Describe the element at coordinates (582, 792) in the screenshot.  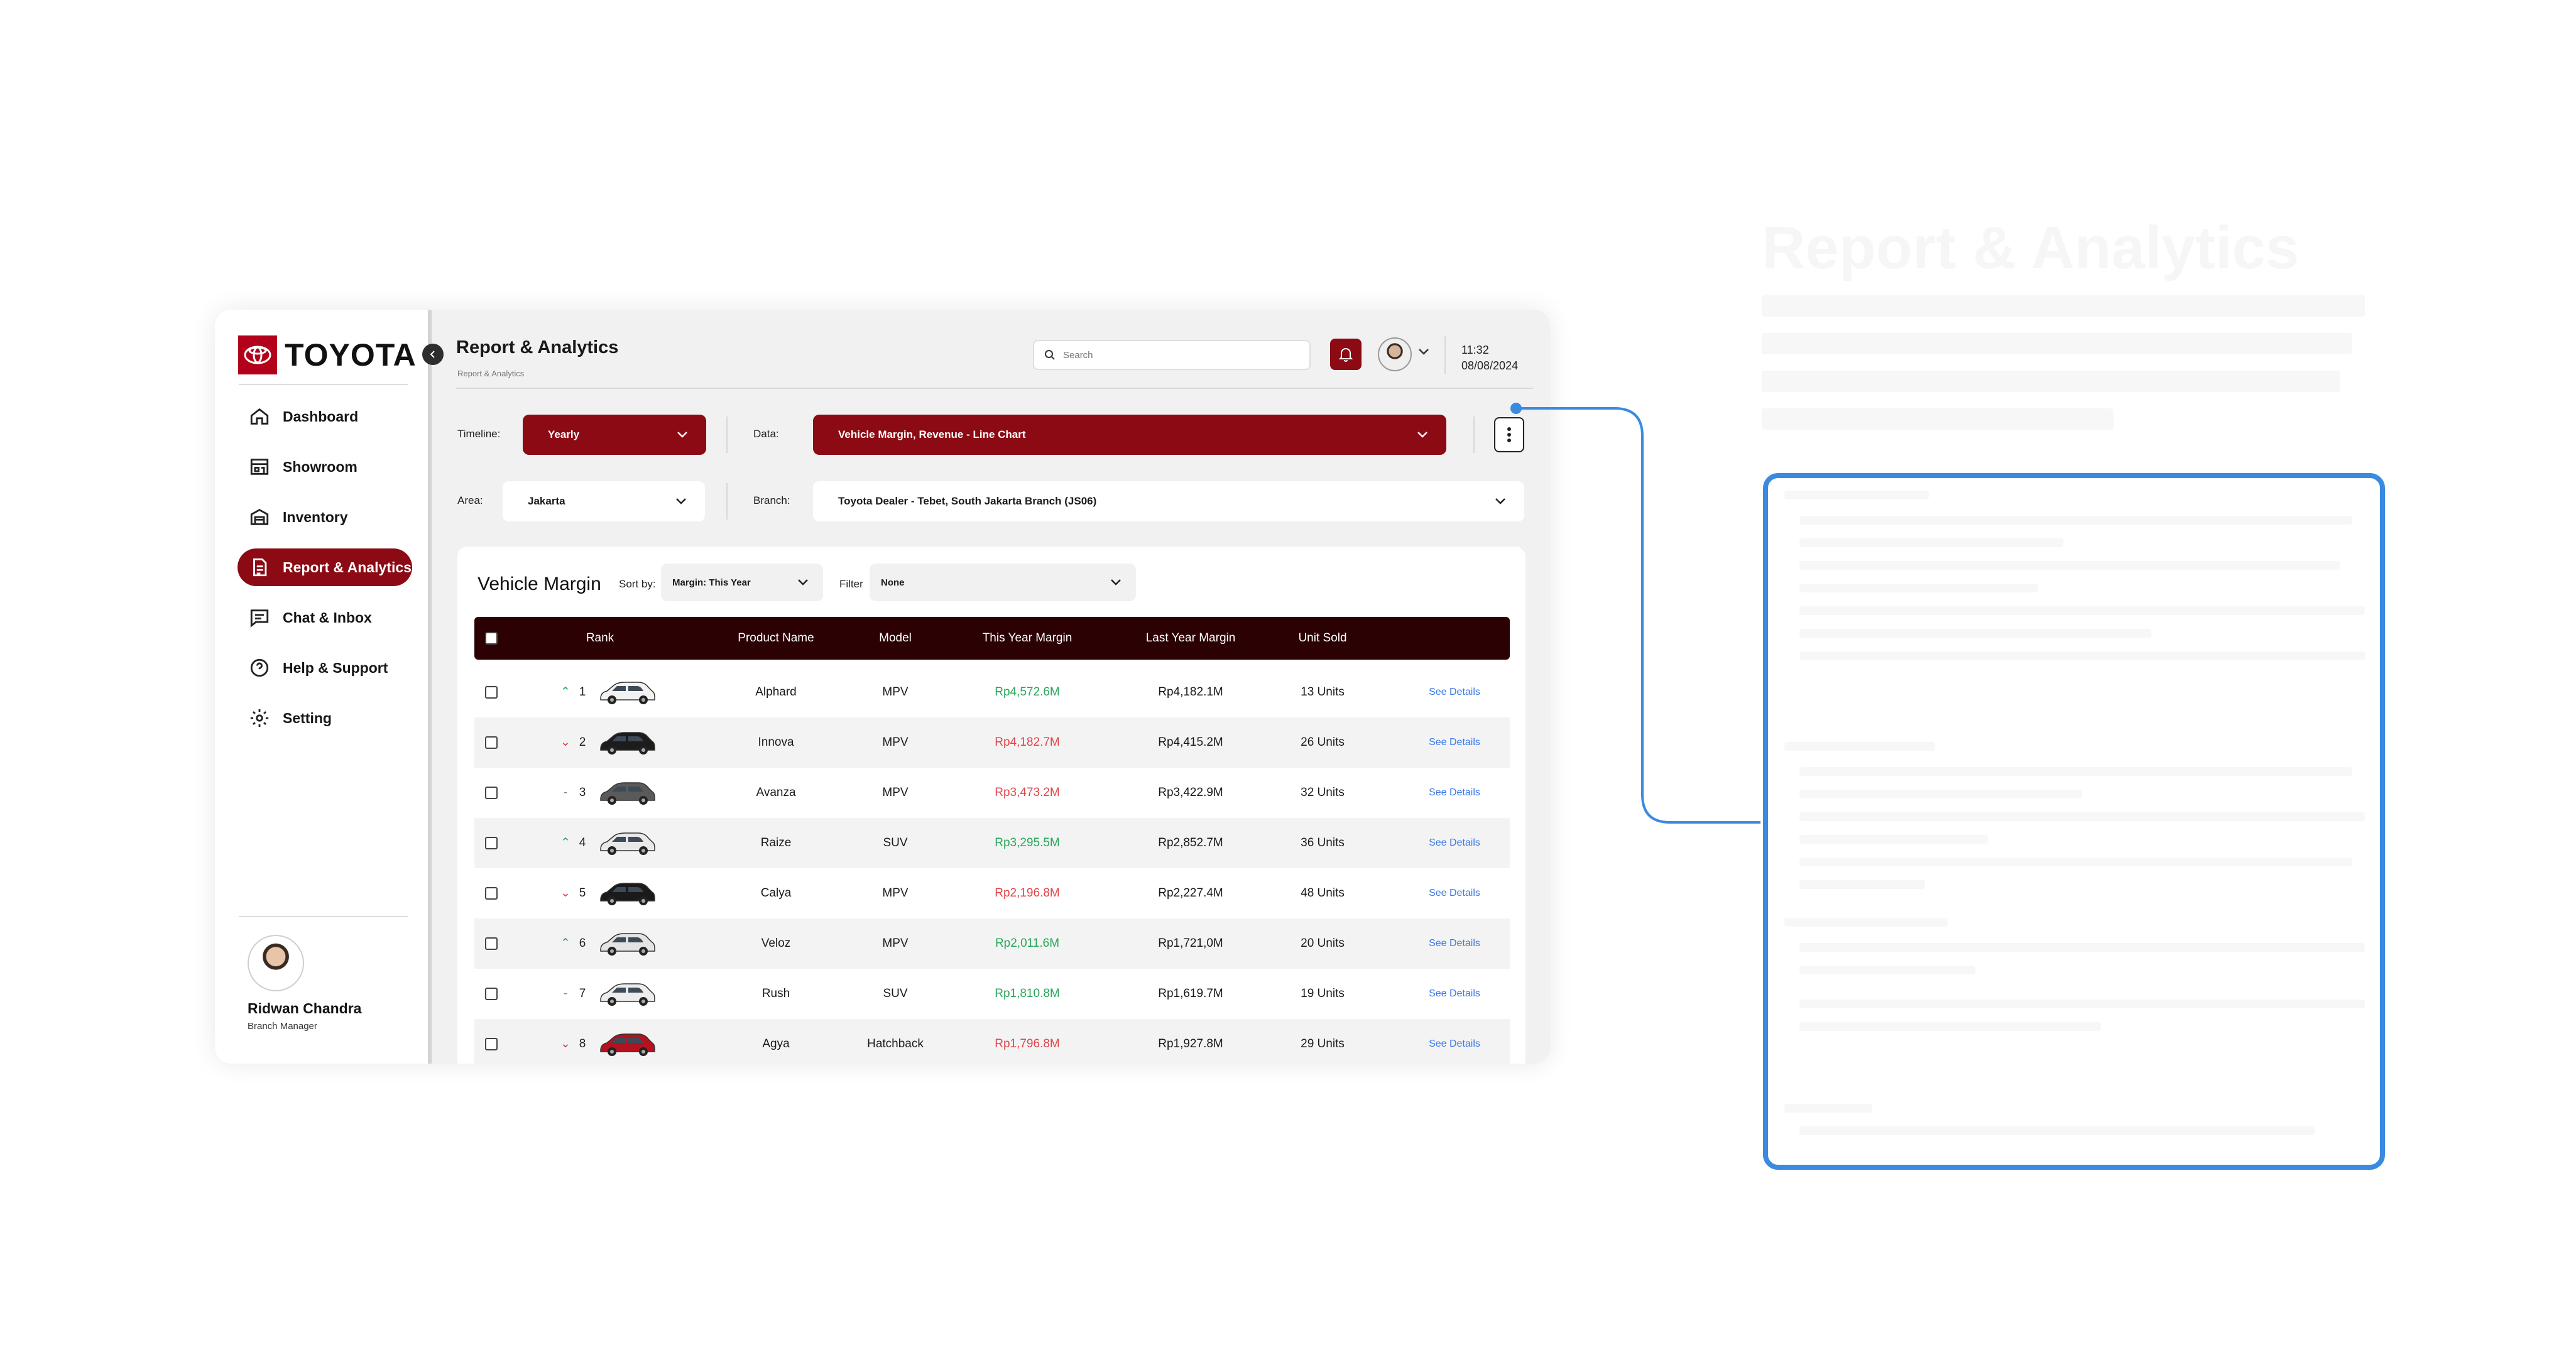
I see `rank-number: 3` at that location.